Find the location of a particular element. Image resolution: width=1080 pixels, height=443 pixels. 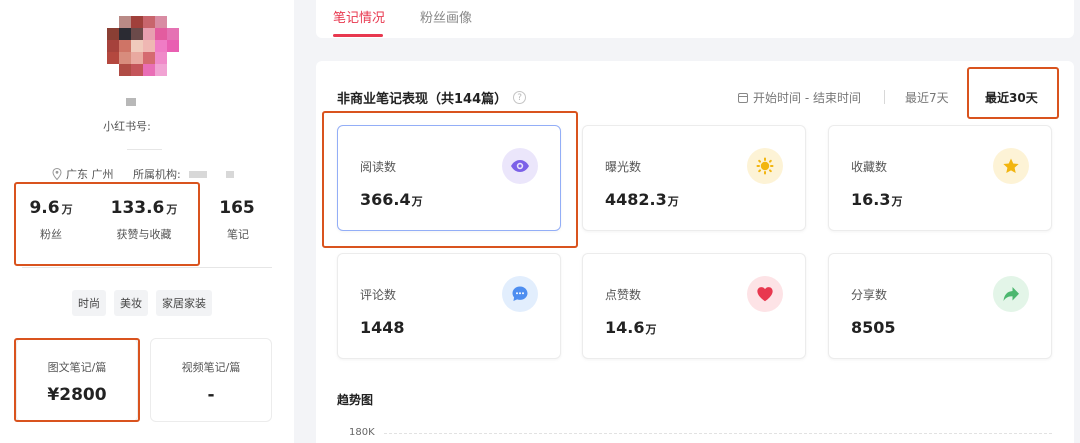

y-axis-tick: 180K is located at coordinates (362, 432).